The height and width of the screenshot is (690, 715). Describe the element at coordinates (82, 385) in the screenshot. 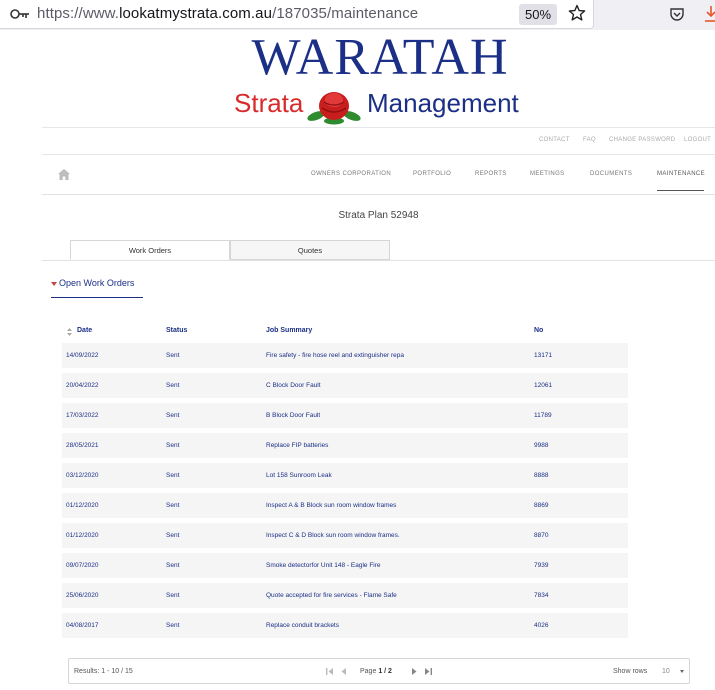

I see `cell-date: 20/04/2022` at that location.